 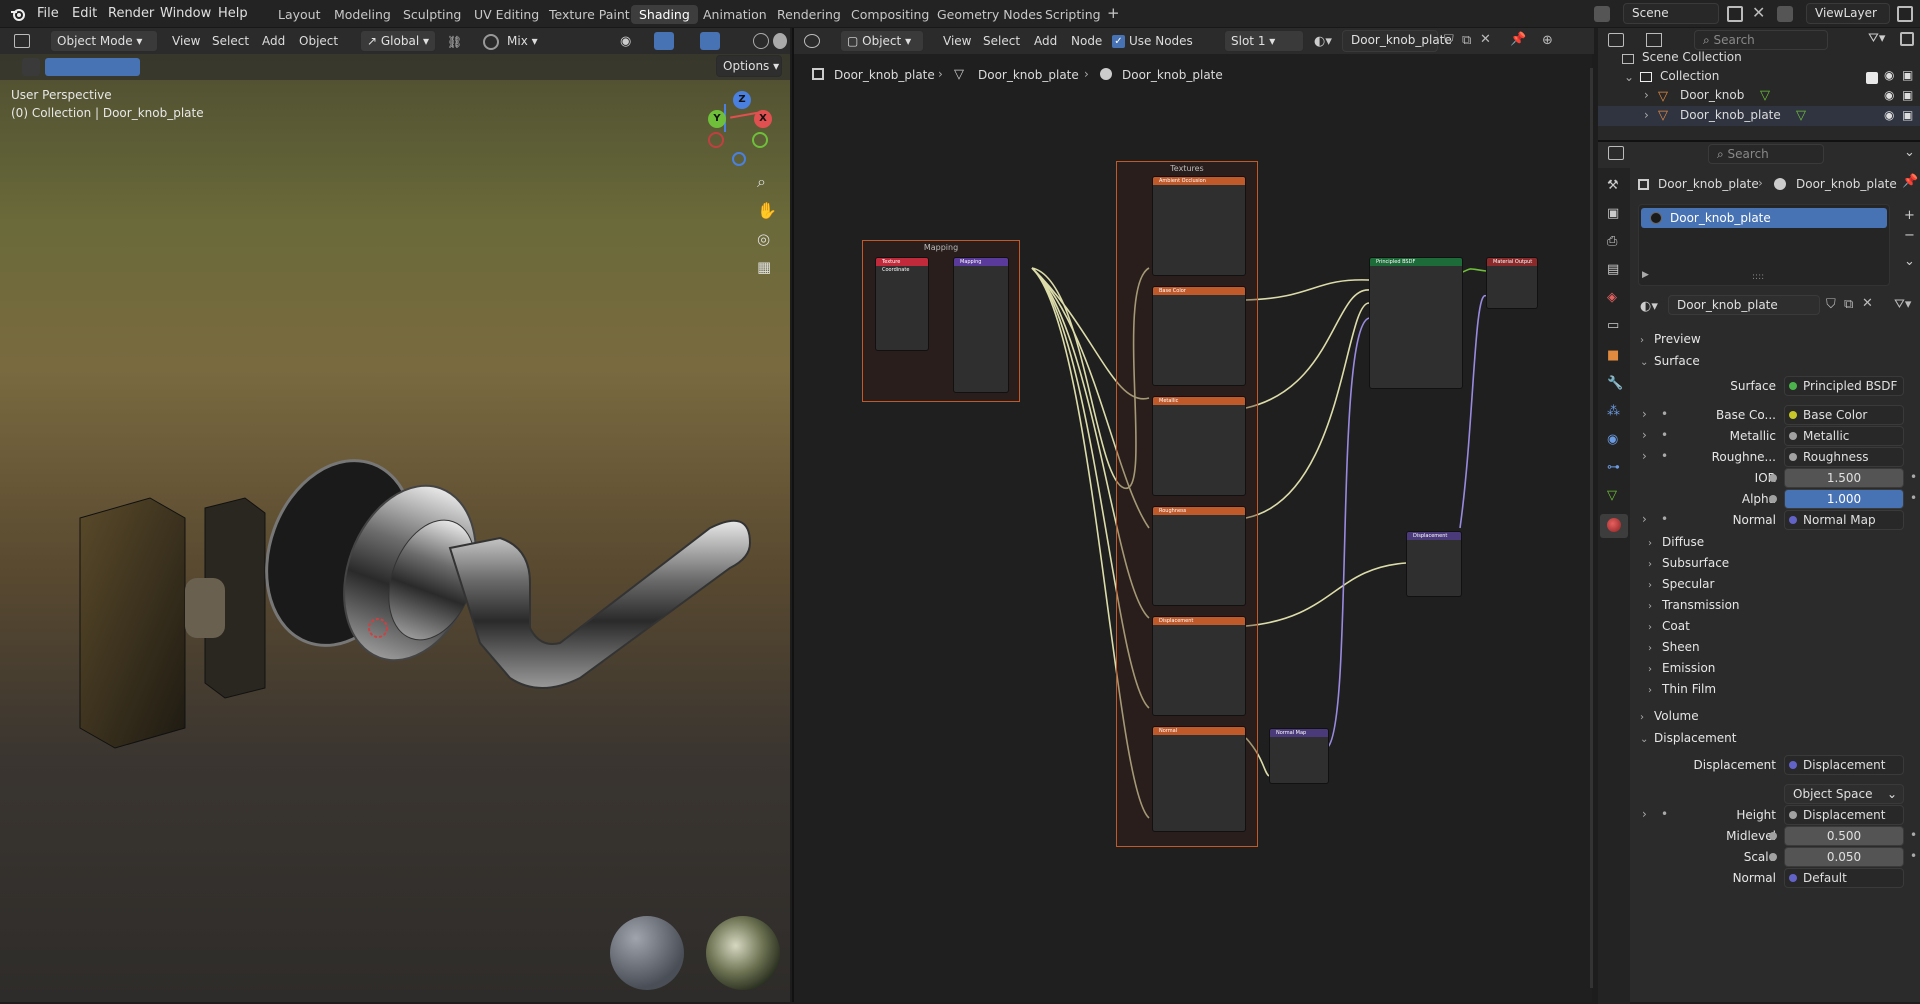 What do you see at coordinates (1602, 14) in the screenshot?
I see `scene-icon` at bounding box center [1602, 14].